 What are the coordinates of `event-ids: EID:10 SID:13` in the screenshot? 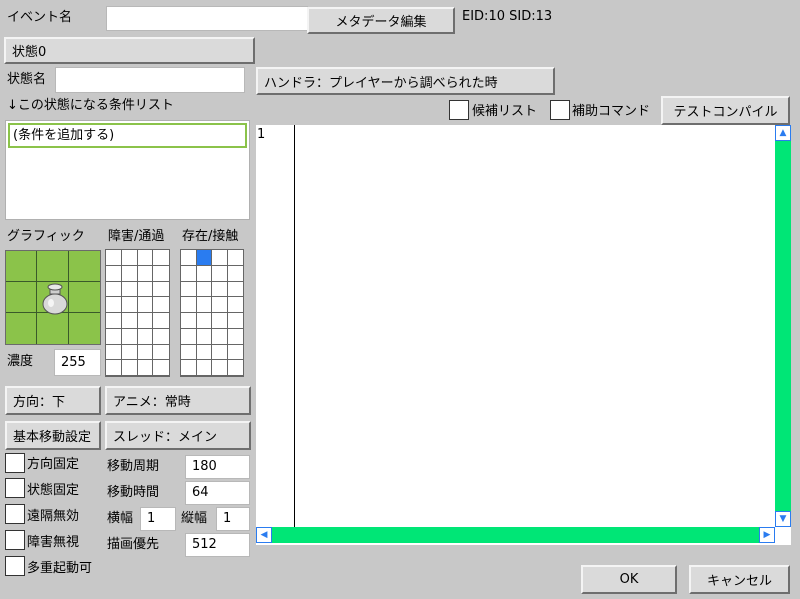 It's located at (507, 16).